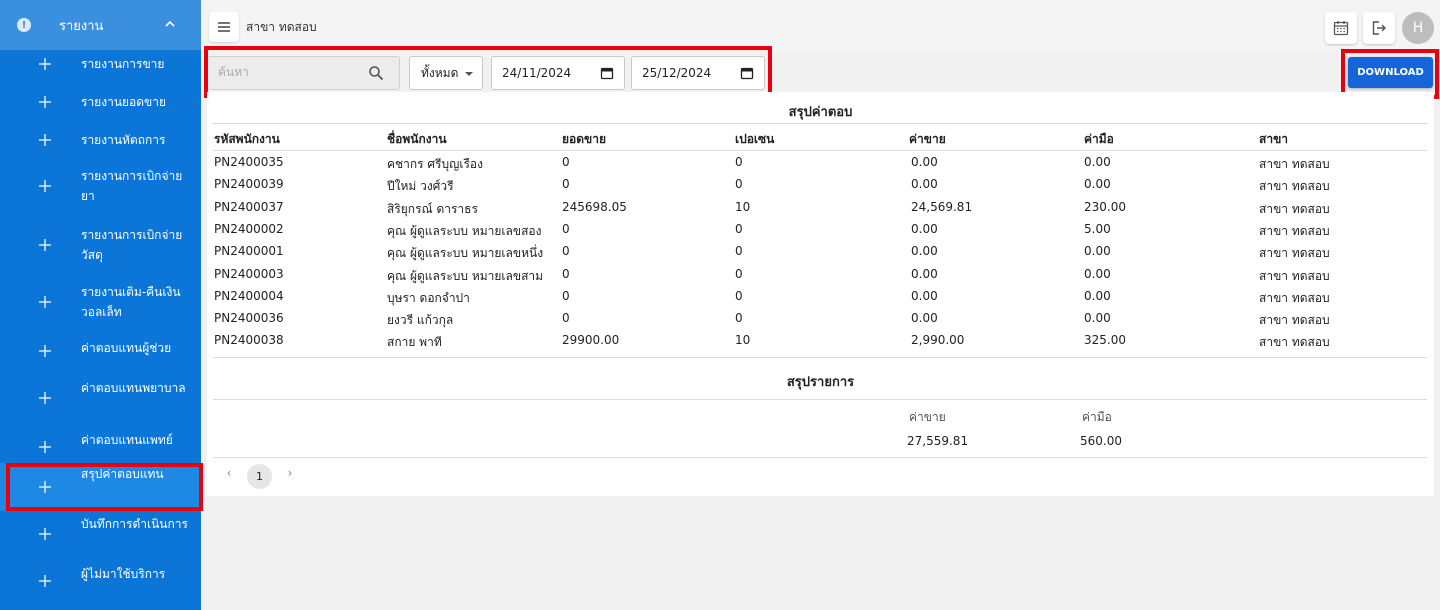 Image resolution: width=1440 pixels, height=610 pixels. What do you see at coordinates (414, 342) in the screenshot?
I see `table-cell: สกาย พาที` at bounding box center [414, 342].